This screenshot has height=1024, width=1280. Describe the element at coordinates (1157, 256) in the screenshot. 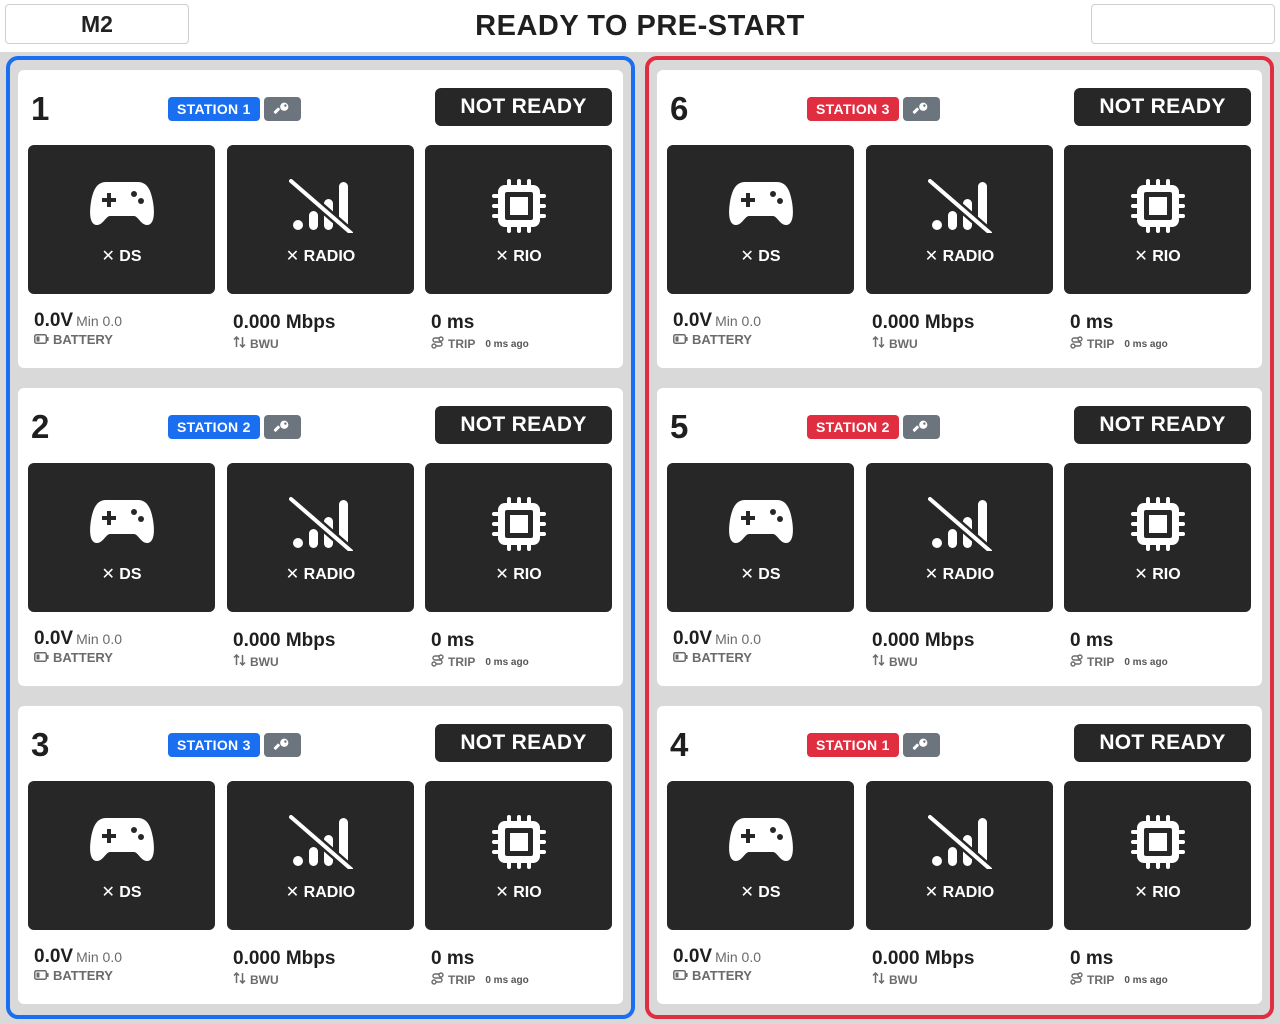

I see `rio-status-label: ✕ RIO` at that location.